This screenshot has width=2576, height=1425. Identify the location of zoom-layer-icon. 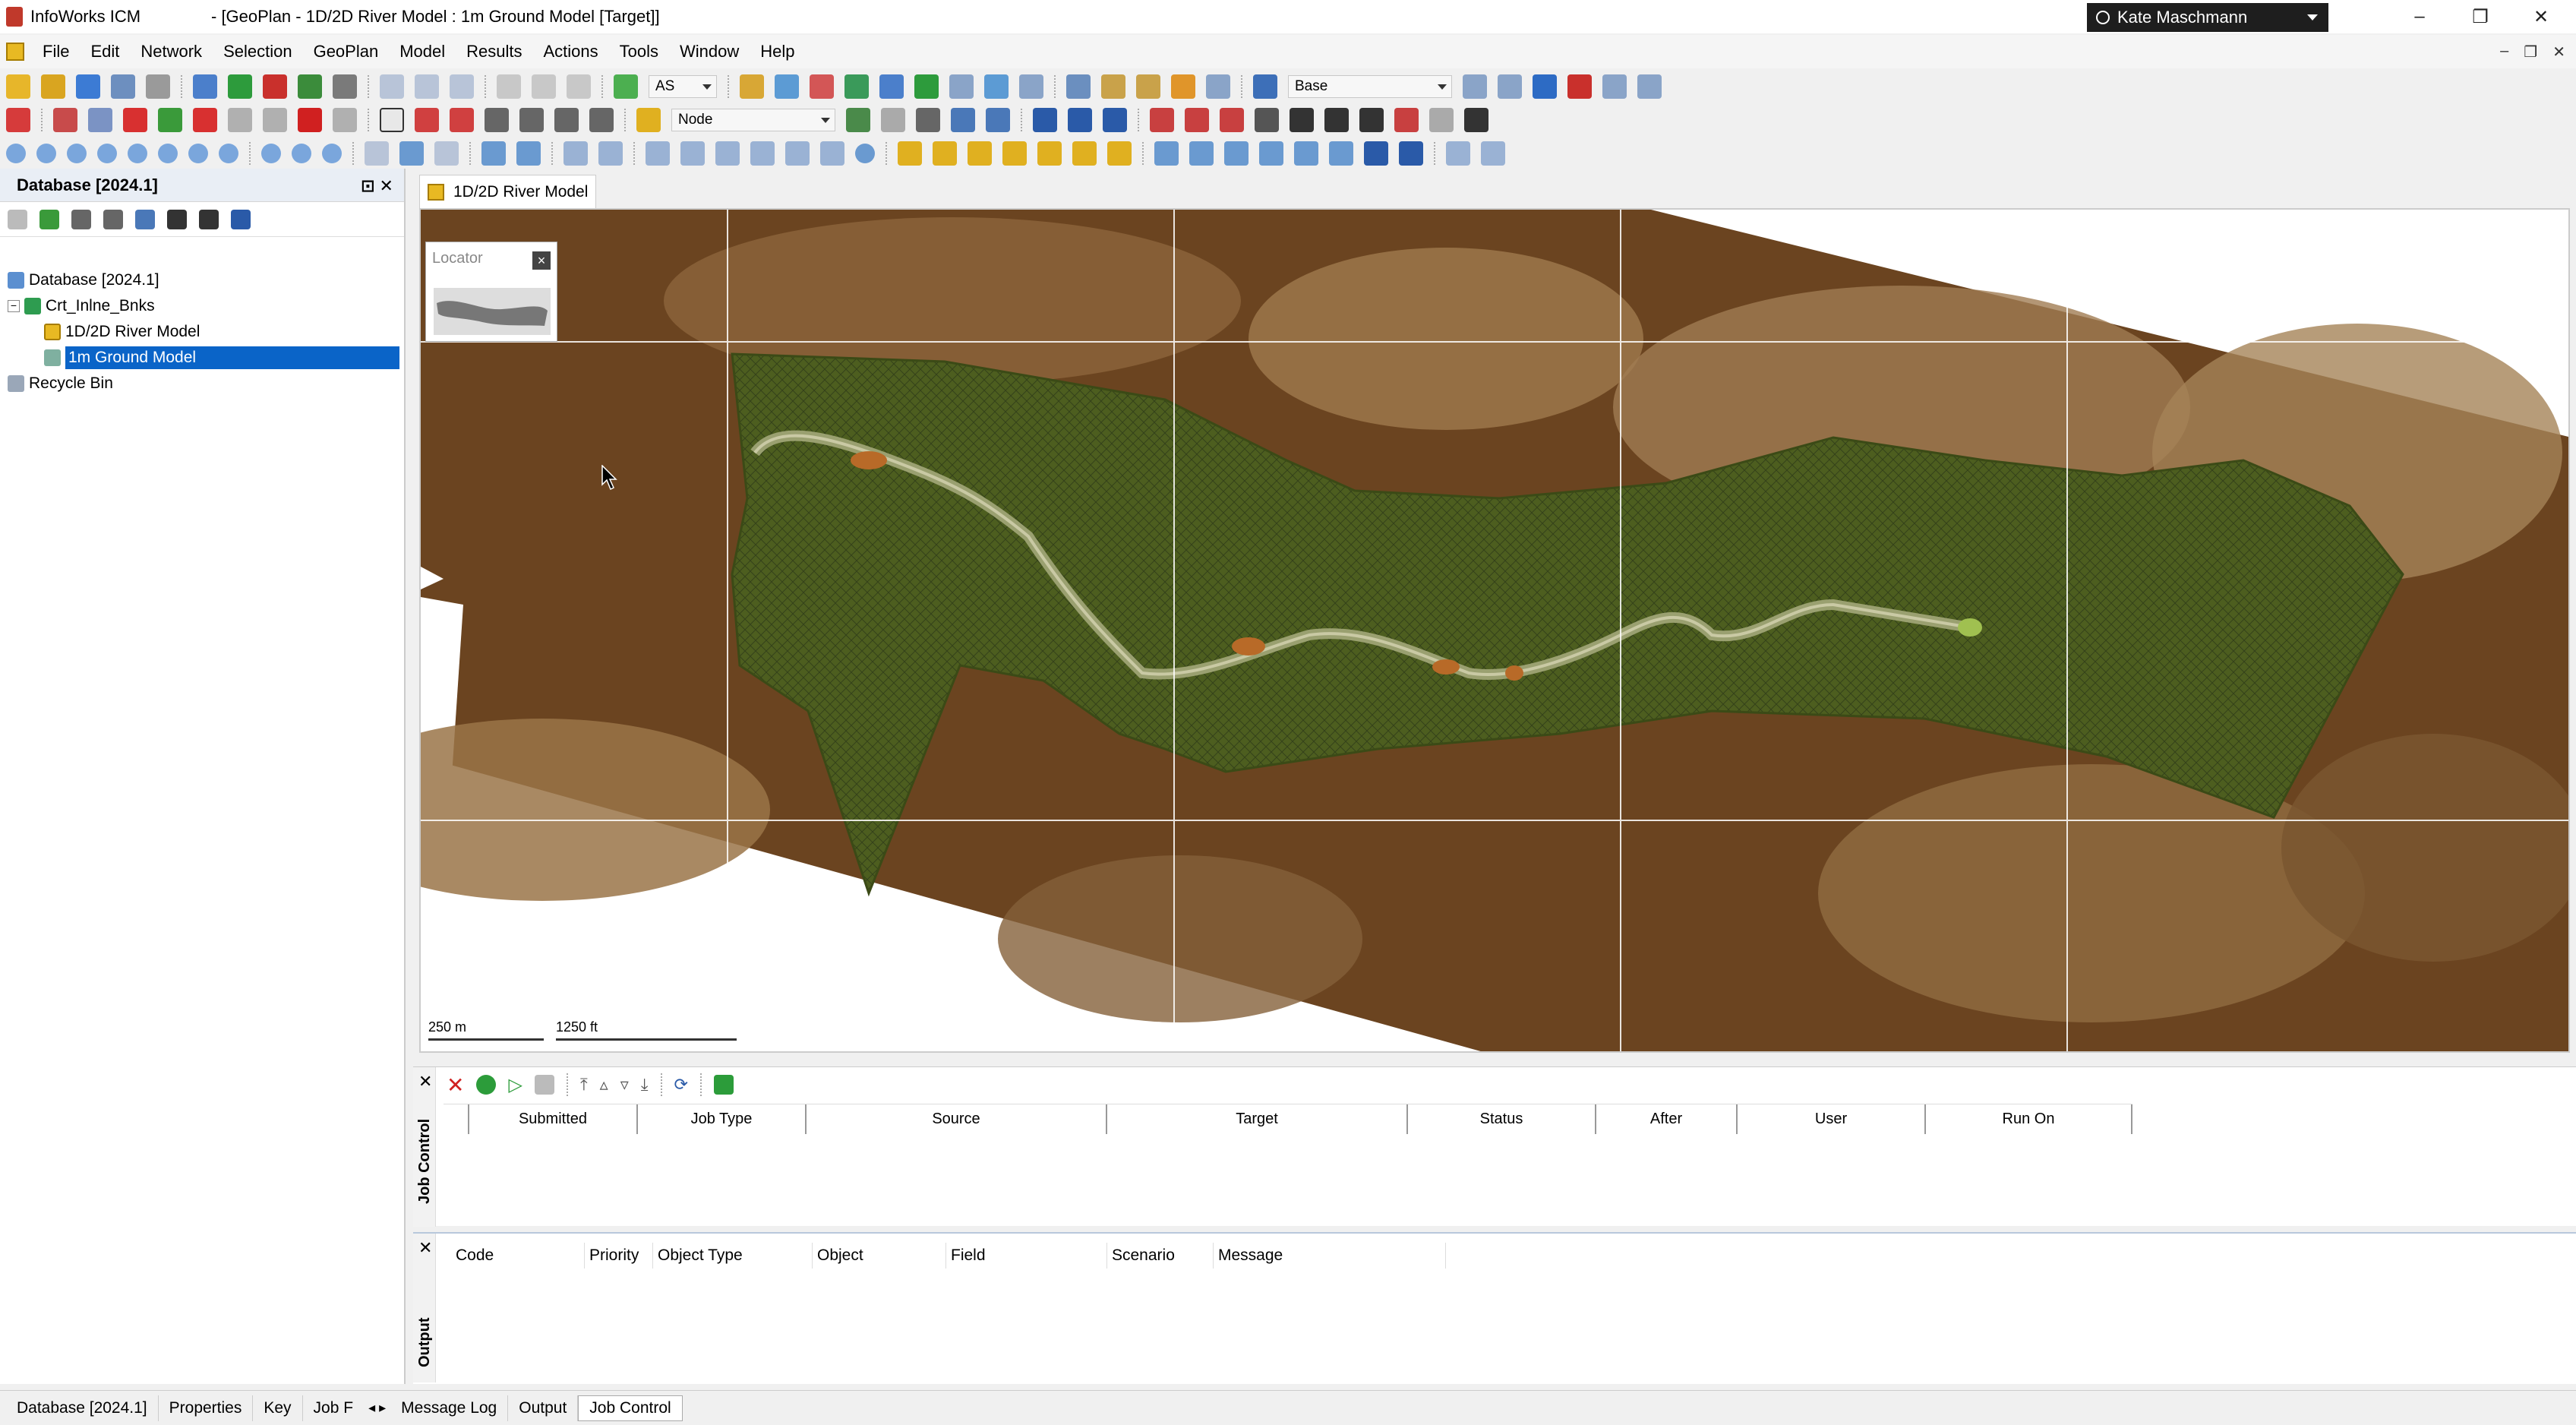
(798, 153).